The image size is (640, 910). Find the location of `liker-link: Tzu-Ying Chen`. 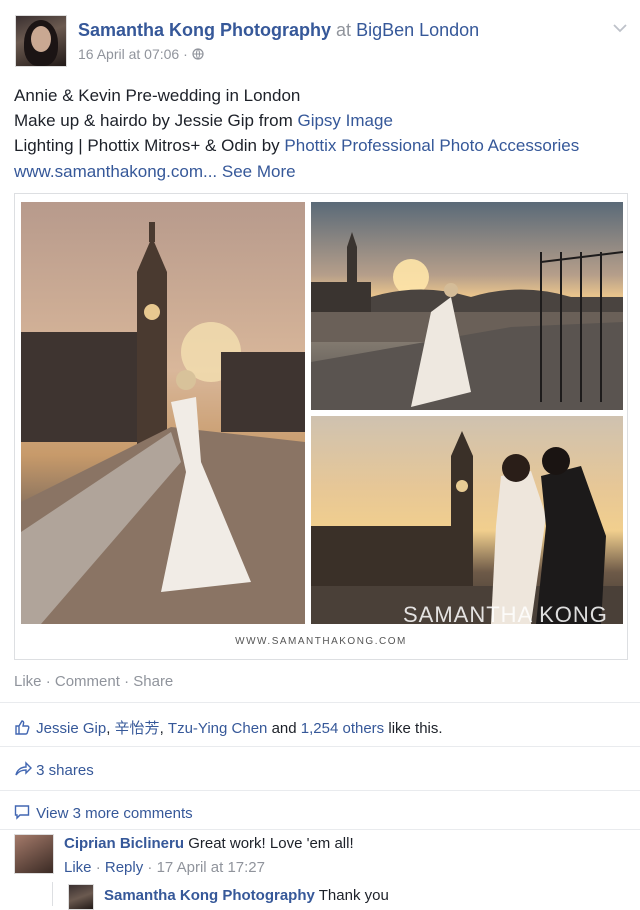

liker-link: Tzu-Ying Chen is located at coordinates (218, 728).